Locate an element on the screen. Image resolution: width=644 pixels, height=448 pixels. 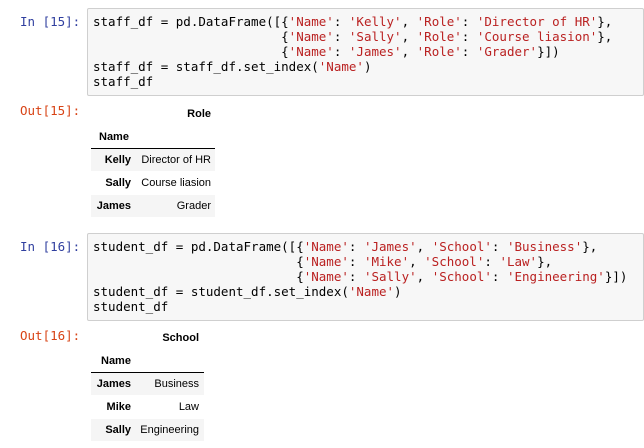
input-prompt-15: In [15]: is located at coordinates (50, 21).